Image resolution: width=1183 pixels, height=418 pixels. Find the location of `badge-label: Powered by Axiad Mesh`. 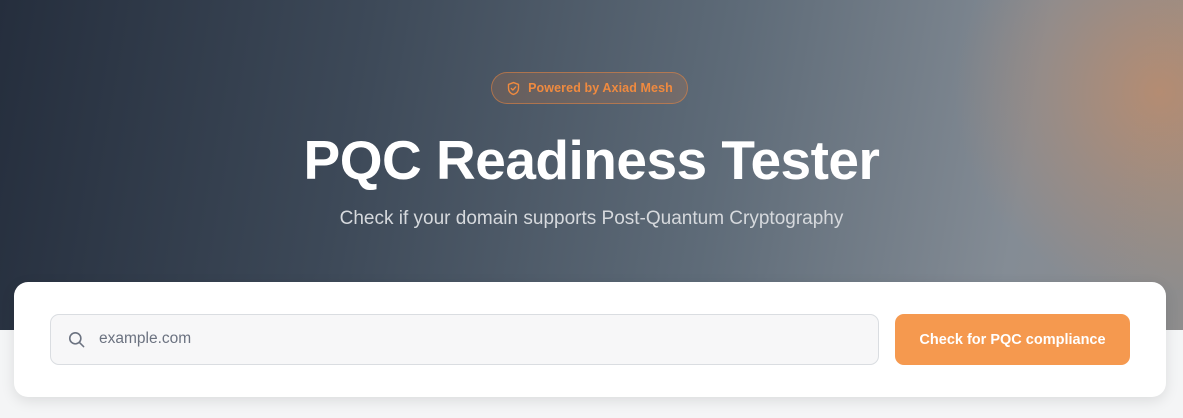

badge-label: Powered by Axiad Mesh is located at coordinates (600, 88).